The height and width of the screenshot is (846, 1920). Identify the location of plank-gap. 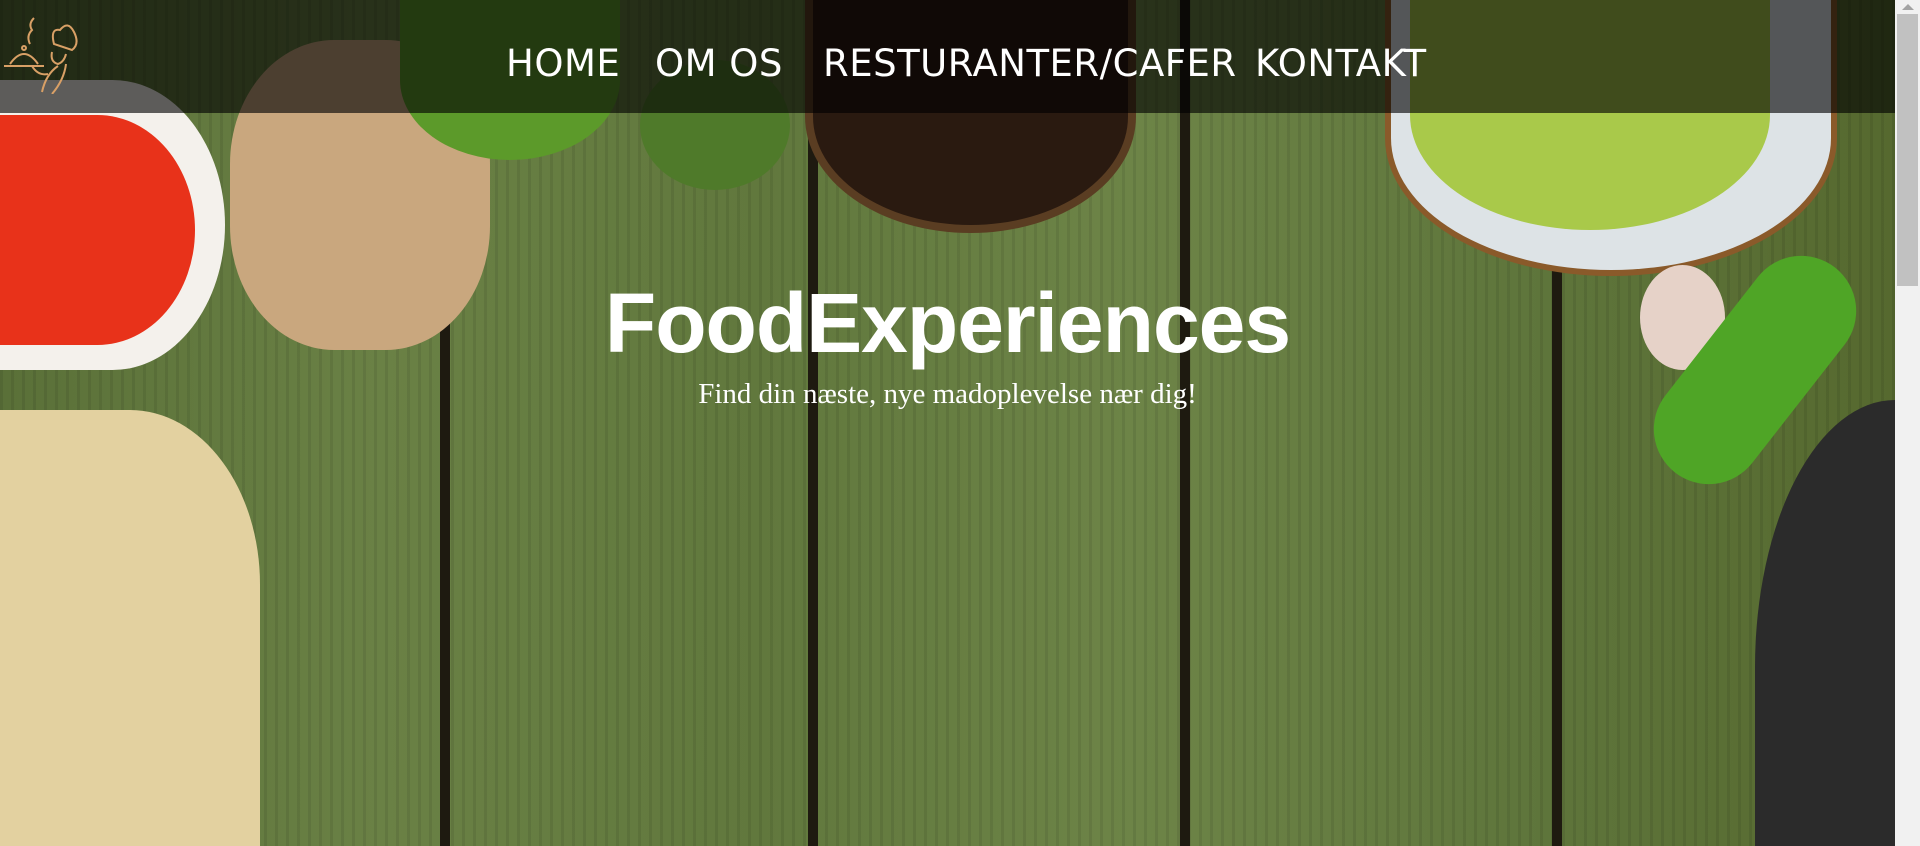
(1185, 423).